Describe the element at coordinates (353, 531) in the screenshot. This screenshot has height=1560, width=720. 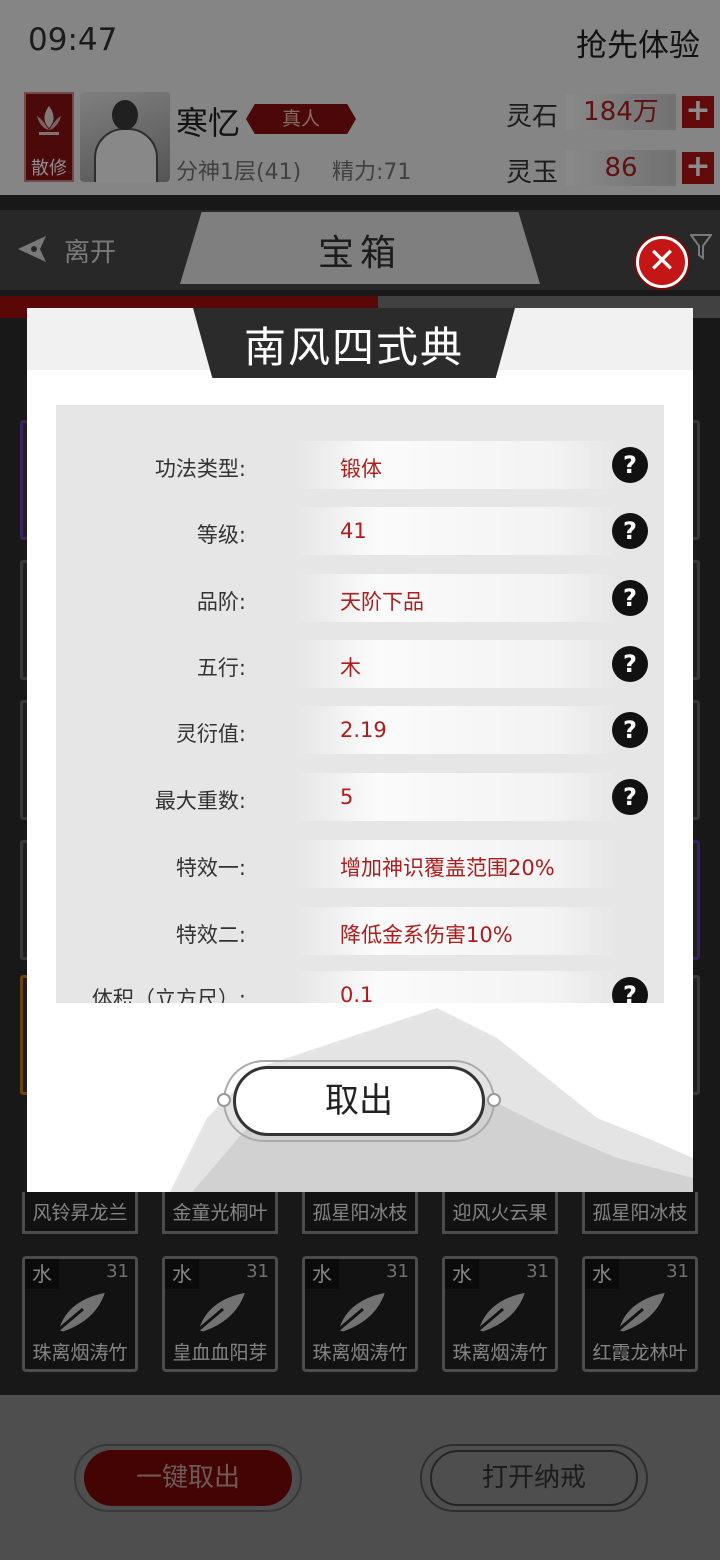
I see `attribute-value: 41` at that location.